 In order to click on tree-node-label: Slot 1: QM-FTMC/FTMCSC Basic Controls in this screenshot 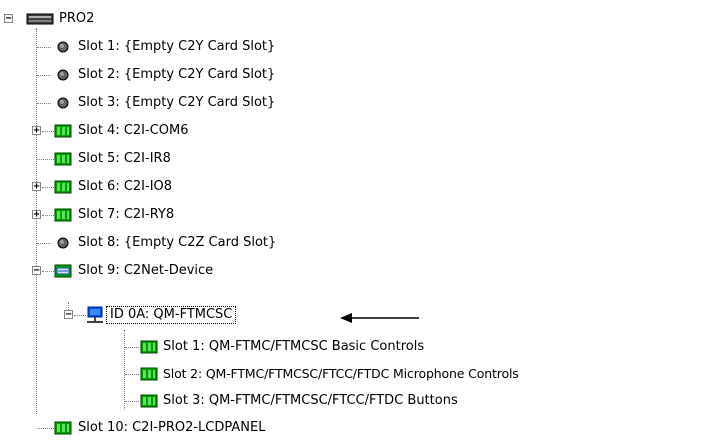, I will do `click(294, 346)`.